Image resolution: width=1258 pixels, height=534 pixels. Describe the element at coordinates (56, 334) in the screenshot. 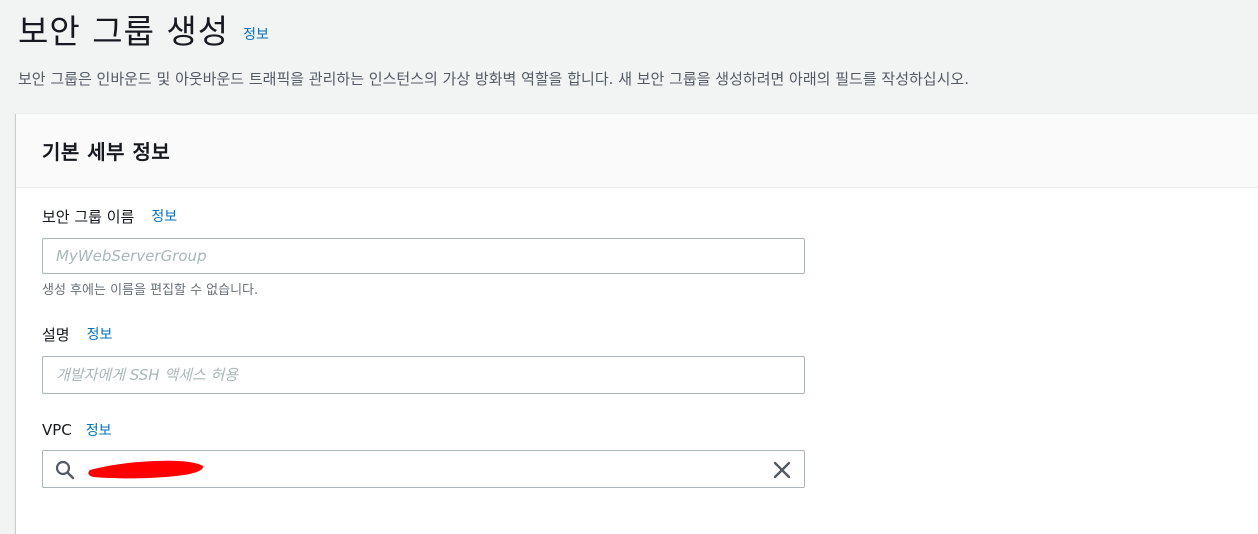

I see `description-label: 설명` at that location.